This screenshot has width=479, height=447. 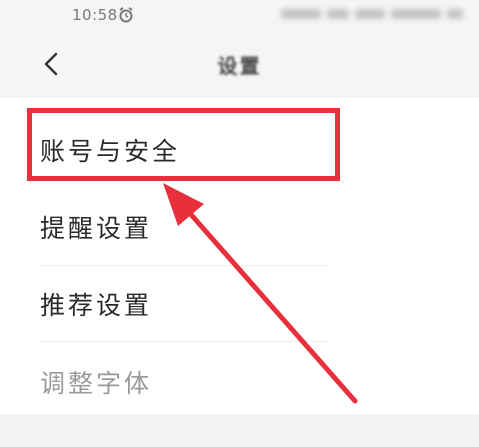 I want to click on status-bar: 10:58, so click(x=239, y=18).